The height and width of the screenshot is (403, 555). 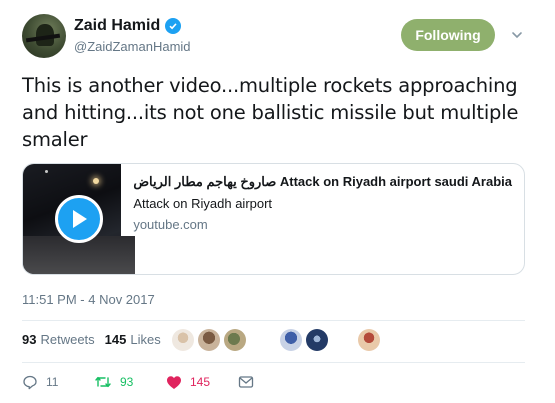 I want to click on author-name-row: Zaid Hamid, so click(x=128, y=26).